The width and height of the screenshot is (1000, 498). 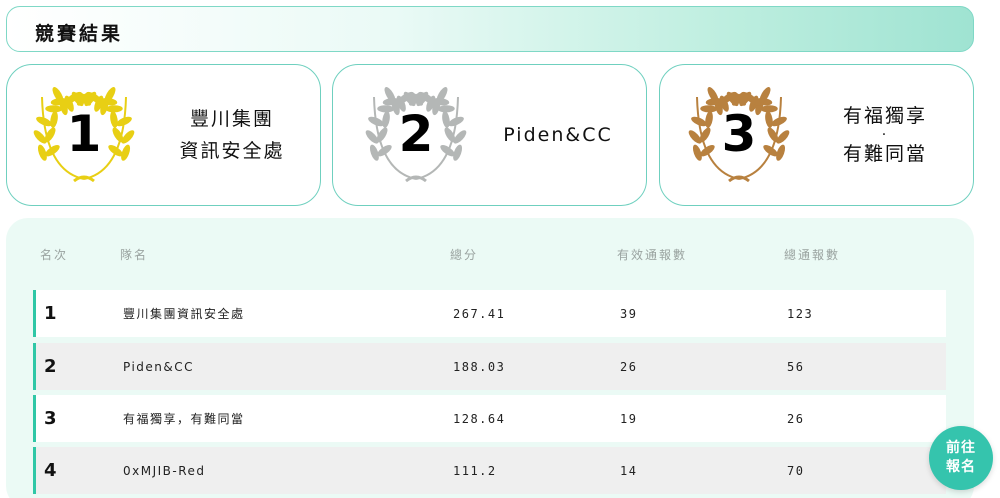 What do you see at coordinates (884, 154) in the screenshot?
I see `podium-team-name-line: 有難同當` at bounding box center [884, 154].